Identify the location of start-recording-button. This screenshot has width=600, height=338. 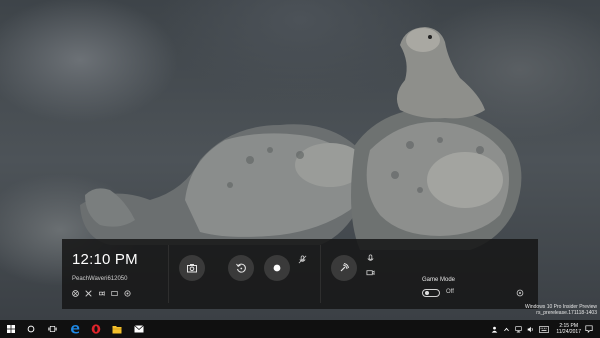
(277, 268).